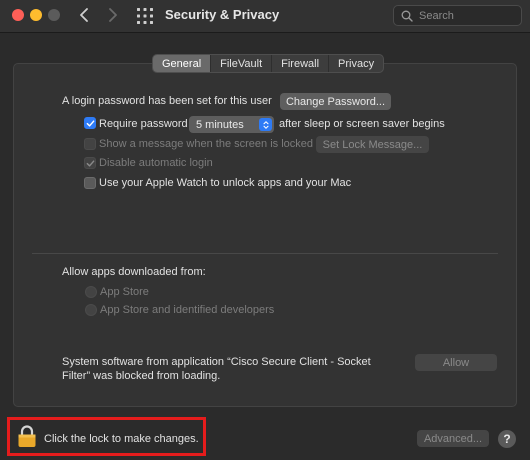 The image size is (530, 460). What do you see at coordinates (91, 292) in the screenshot?
I see `app-store-radio` at bounding box center [91, 292].